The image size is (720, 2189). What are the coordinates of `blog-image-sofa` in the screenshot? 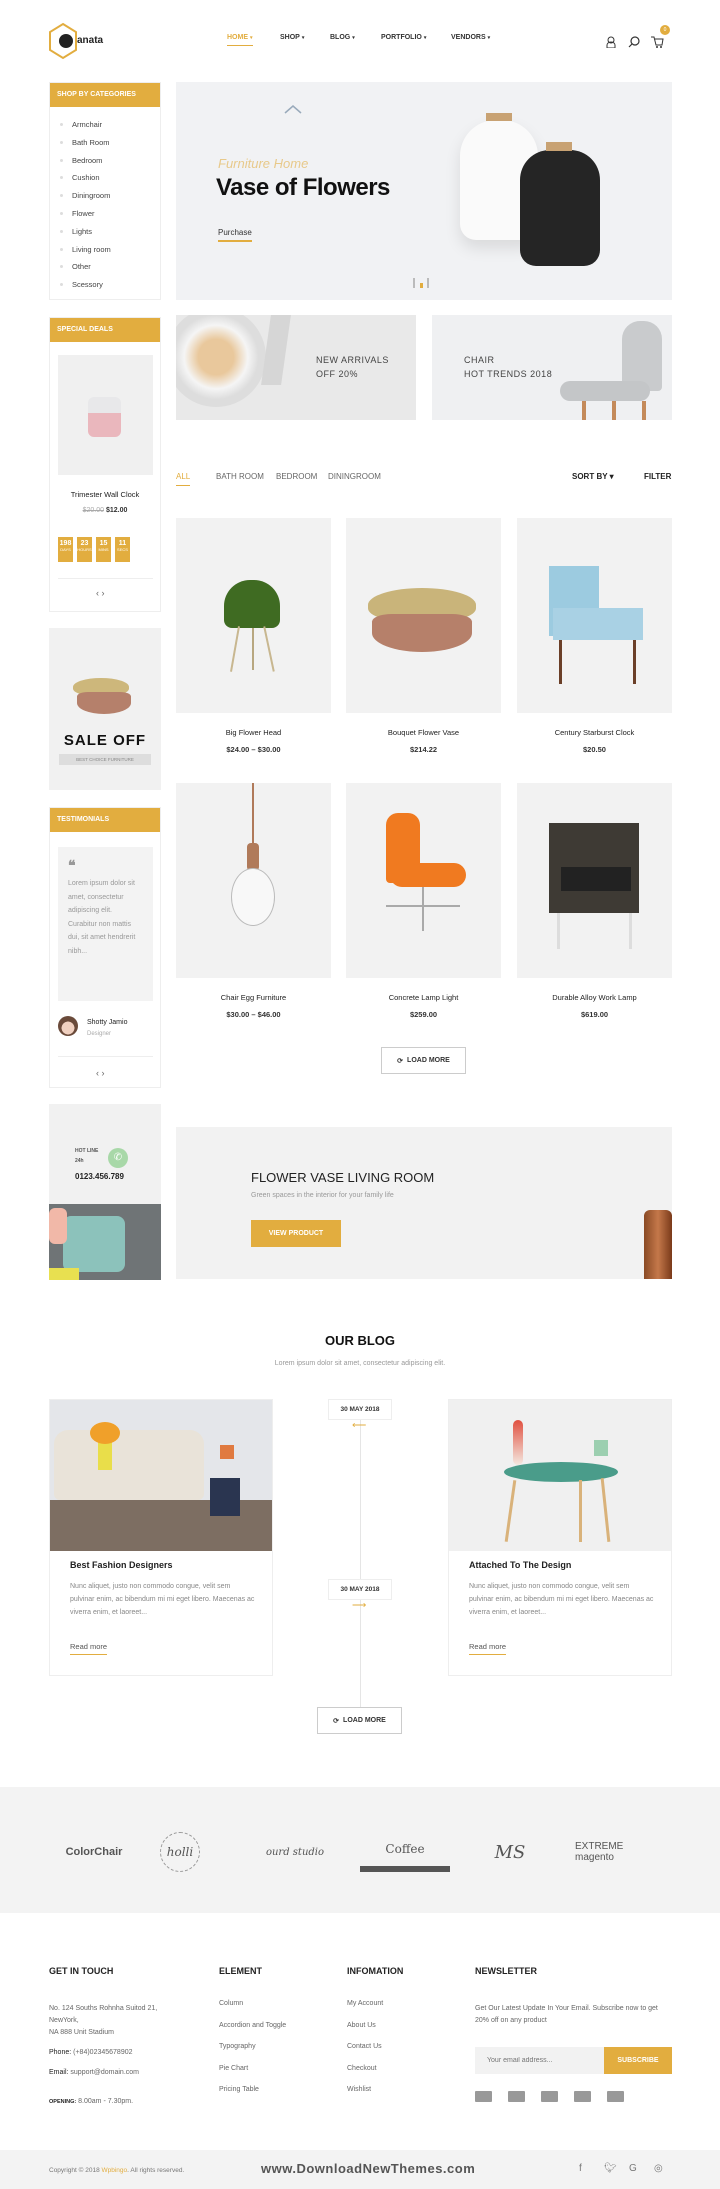 It's located at (161, 1475).